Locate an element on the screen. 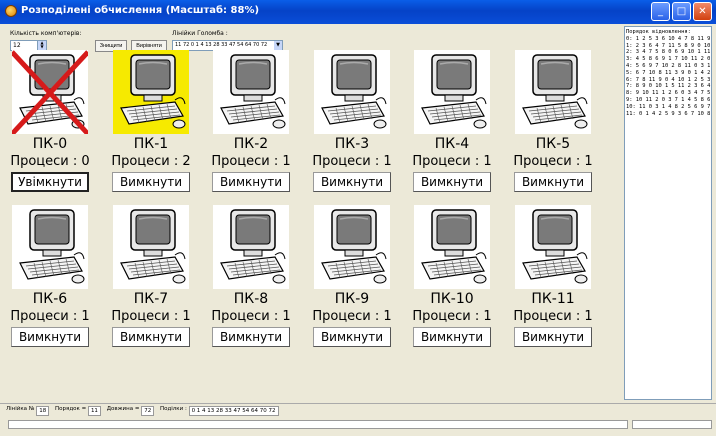  process-count: Процеси : 2 is located at coordinates (151, 161).